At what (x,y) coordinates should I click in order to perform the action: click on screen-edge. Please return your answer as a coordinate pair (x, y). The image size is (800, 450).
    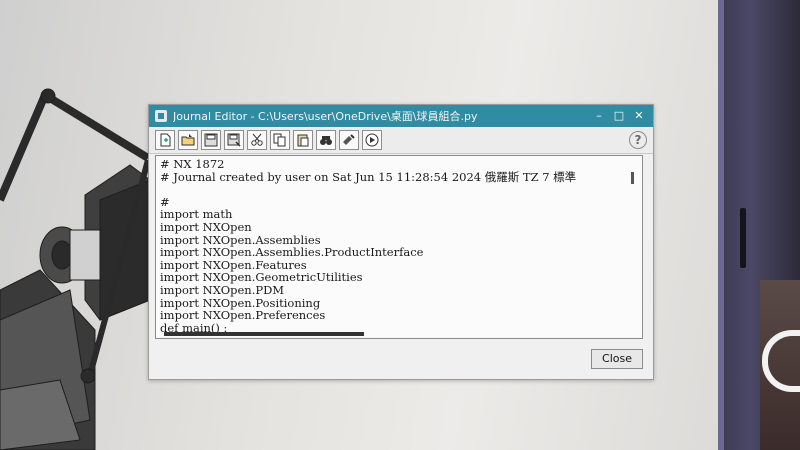
    Looking at the image, I should click on (721, 225).